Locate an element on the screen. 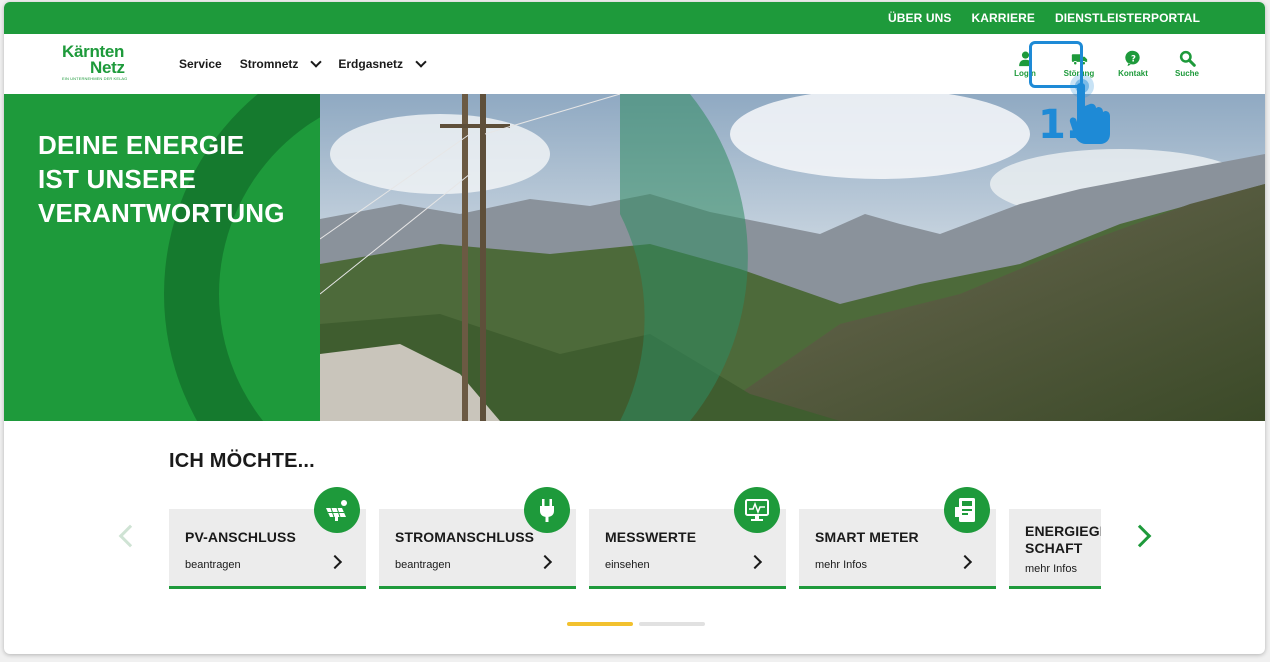 This screenshot has height=662, width=1270. pointing-hand-icon is located at coordinates (1089, 109).